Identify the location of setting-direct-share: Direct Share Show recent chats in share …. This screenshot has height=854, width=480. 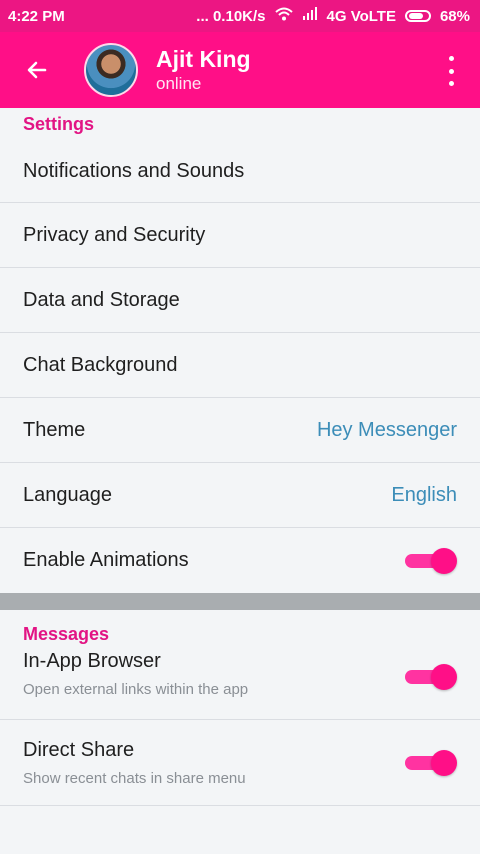
(240, 763).